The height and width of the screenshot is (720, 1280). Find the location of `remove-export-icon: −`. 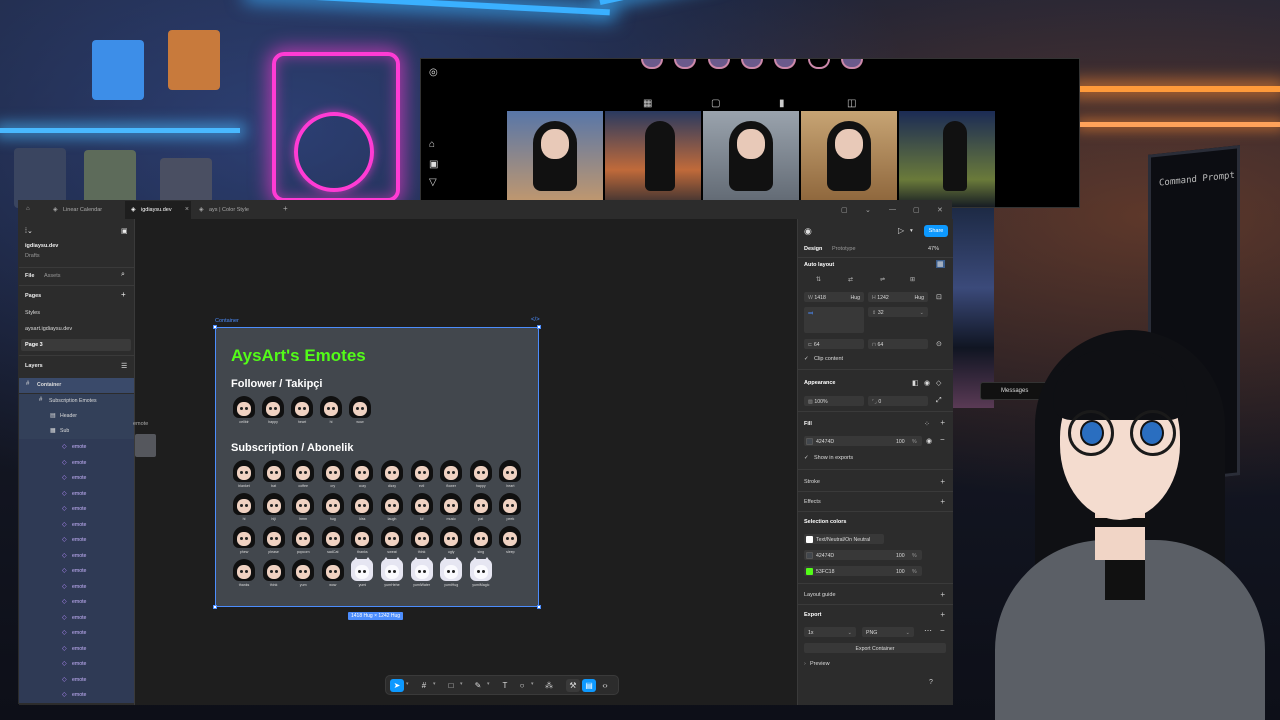

remove-export-icon: − is located at coordinates (942, 630).